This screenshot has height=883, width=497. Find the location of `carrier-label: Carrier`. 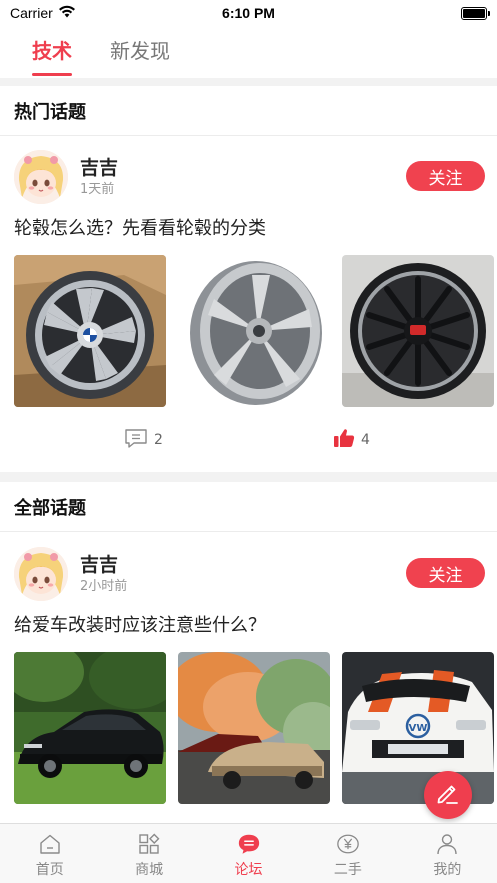

carrier-label: Carrier is located at coordinates (31, 13).